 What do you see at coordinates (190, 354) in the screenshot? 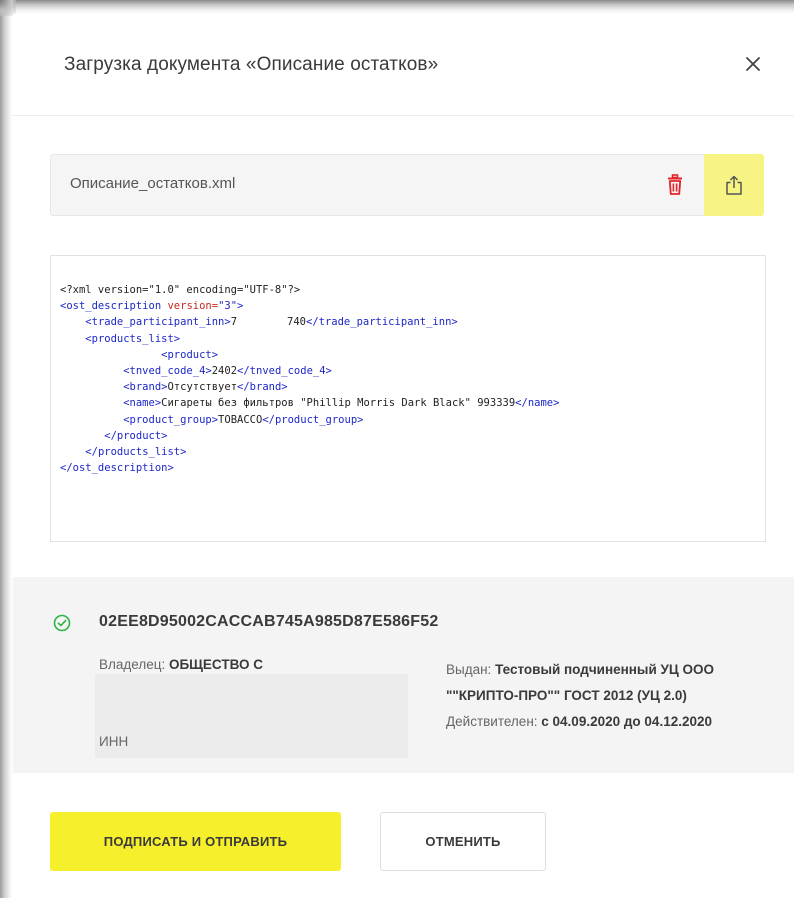
I see `xml-tag: <product>` at bounding box center [190, 354].